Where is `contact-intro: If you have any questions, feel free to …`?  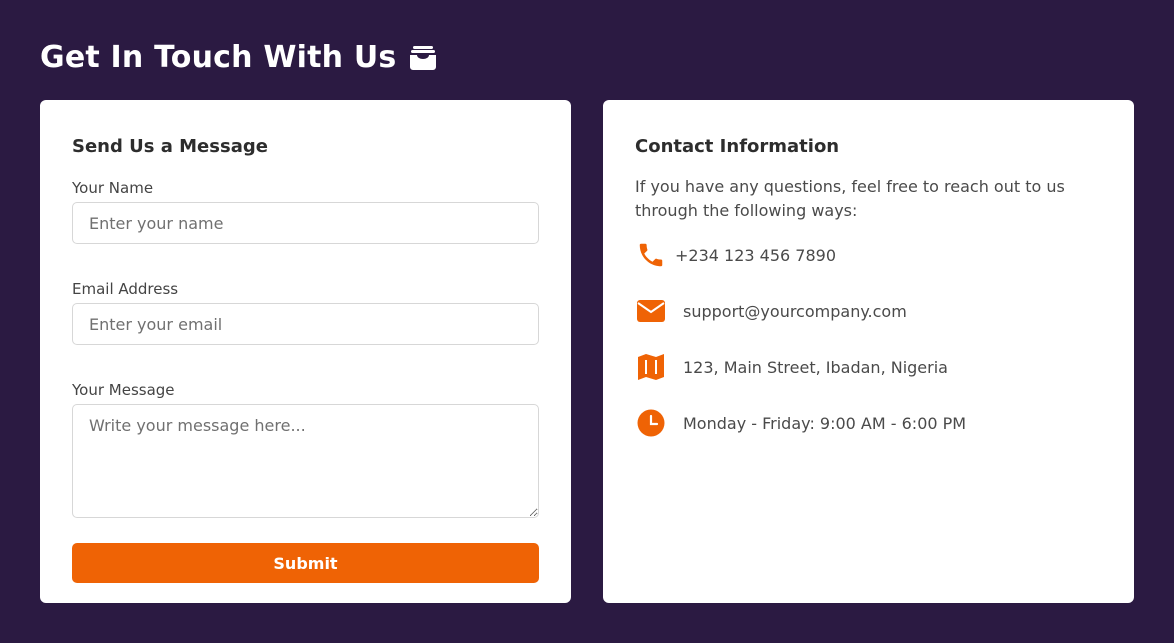
contact-intro: If you have any questions, feel free to … is located at coordinates (850, 198).